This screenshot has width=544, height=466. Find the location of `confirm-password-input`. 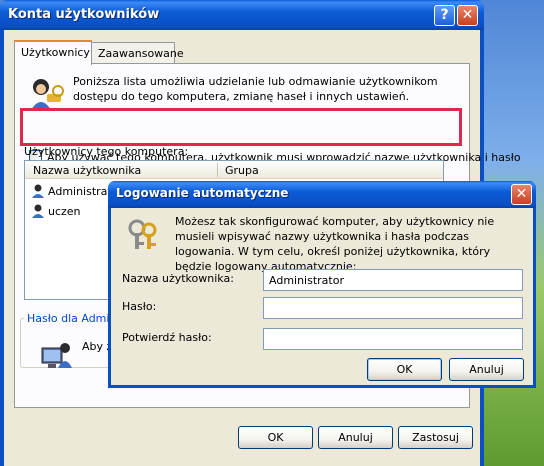

confirm-password-input is located at coordinates (393, 339).